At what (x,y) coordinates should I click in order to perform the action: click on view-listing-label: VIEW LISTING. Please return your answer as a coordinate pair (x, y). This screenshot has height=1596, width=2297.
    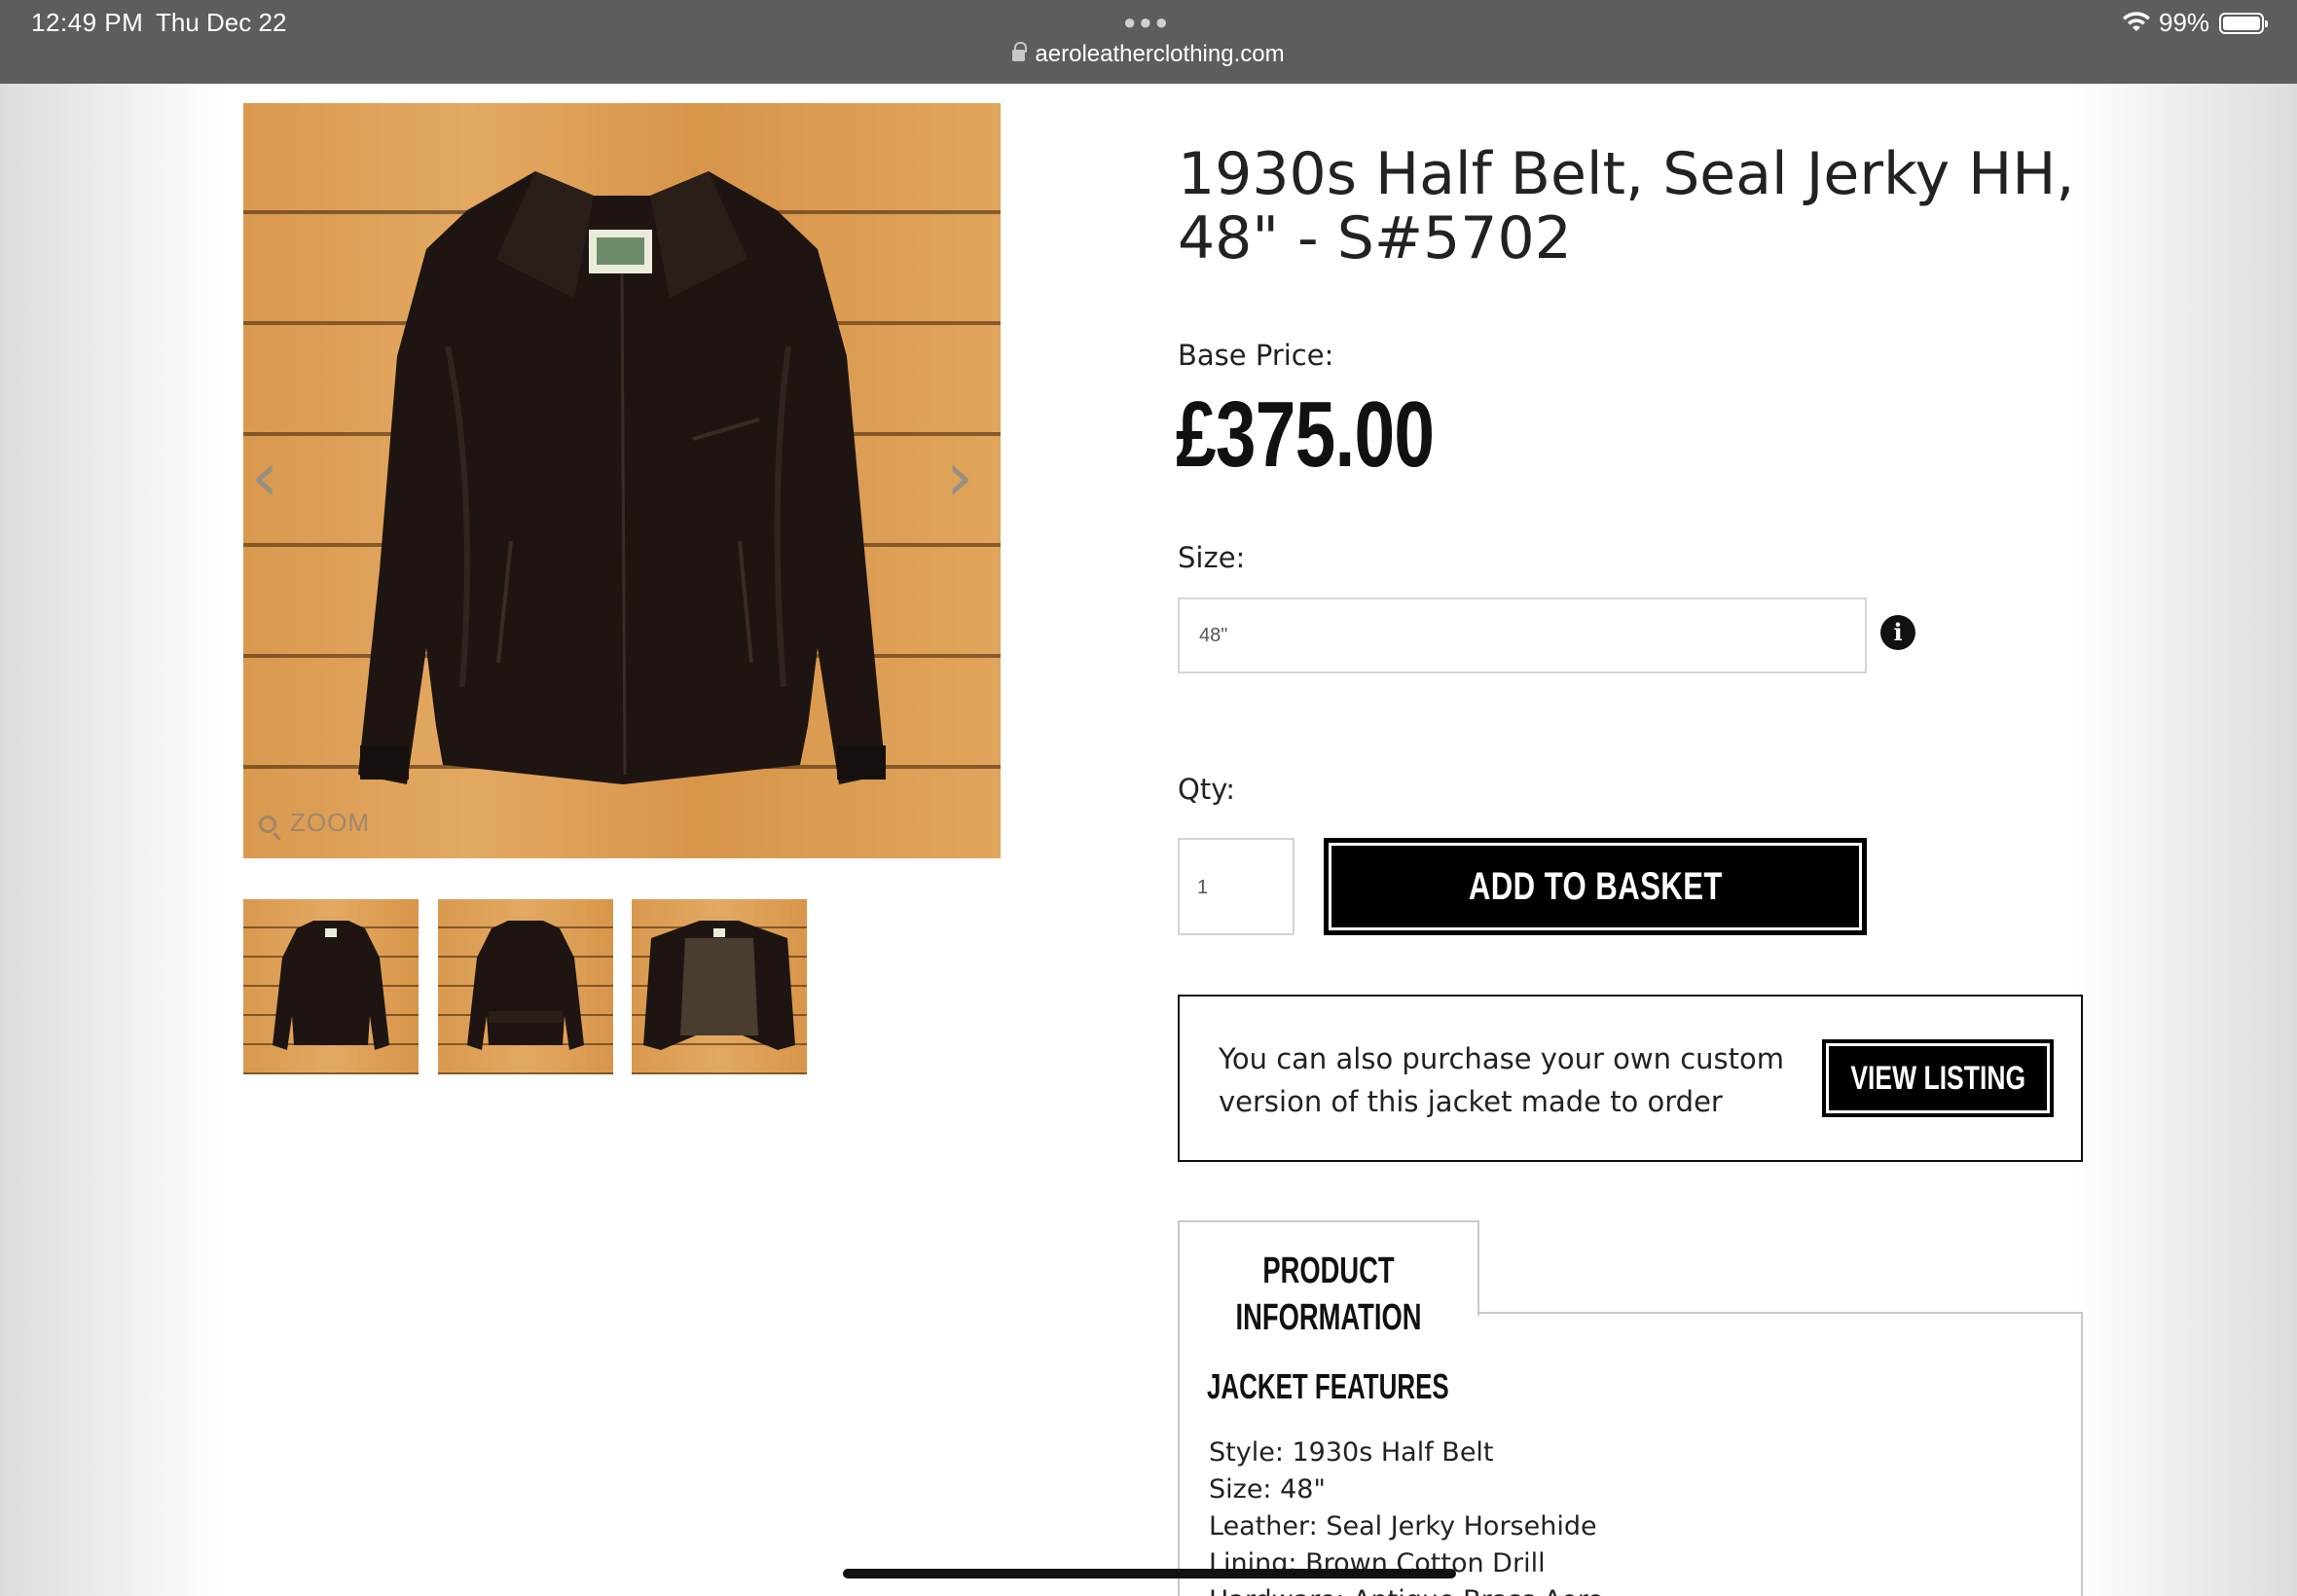
    Looking at the image, I should click on (1937, 1078).